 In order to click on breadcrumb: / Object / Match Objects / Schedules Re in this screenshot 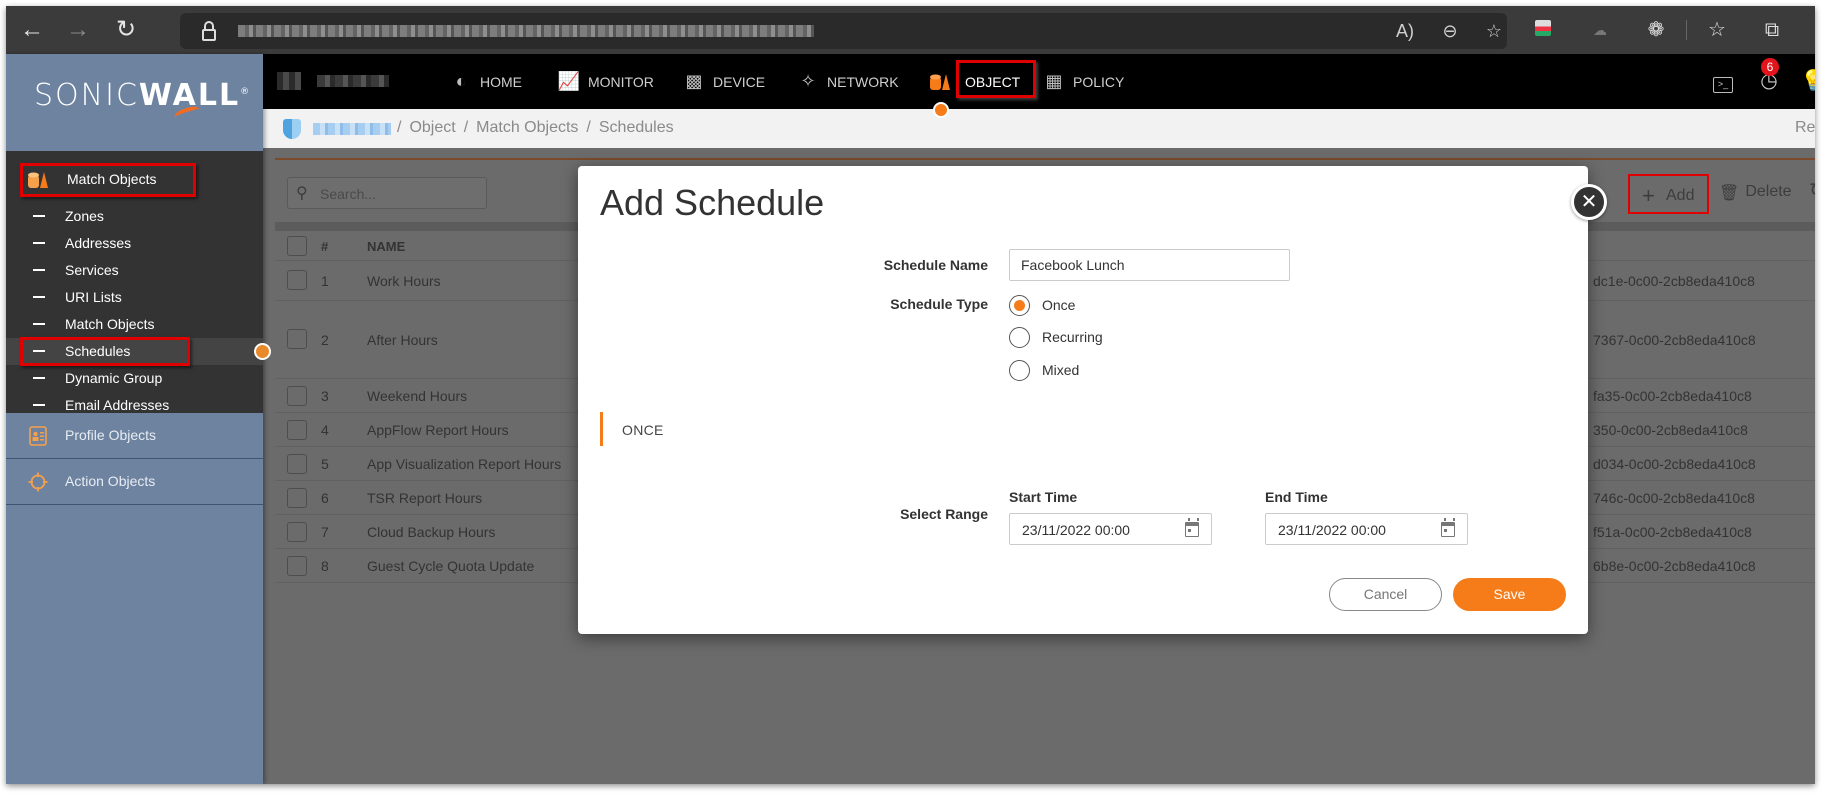, I will do `click(1039, 128)`.